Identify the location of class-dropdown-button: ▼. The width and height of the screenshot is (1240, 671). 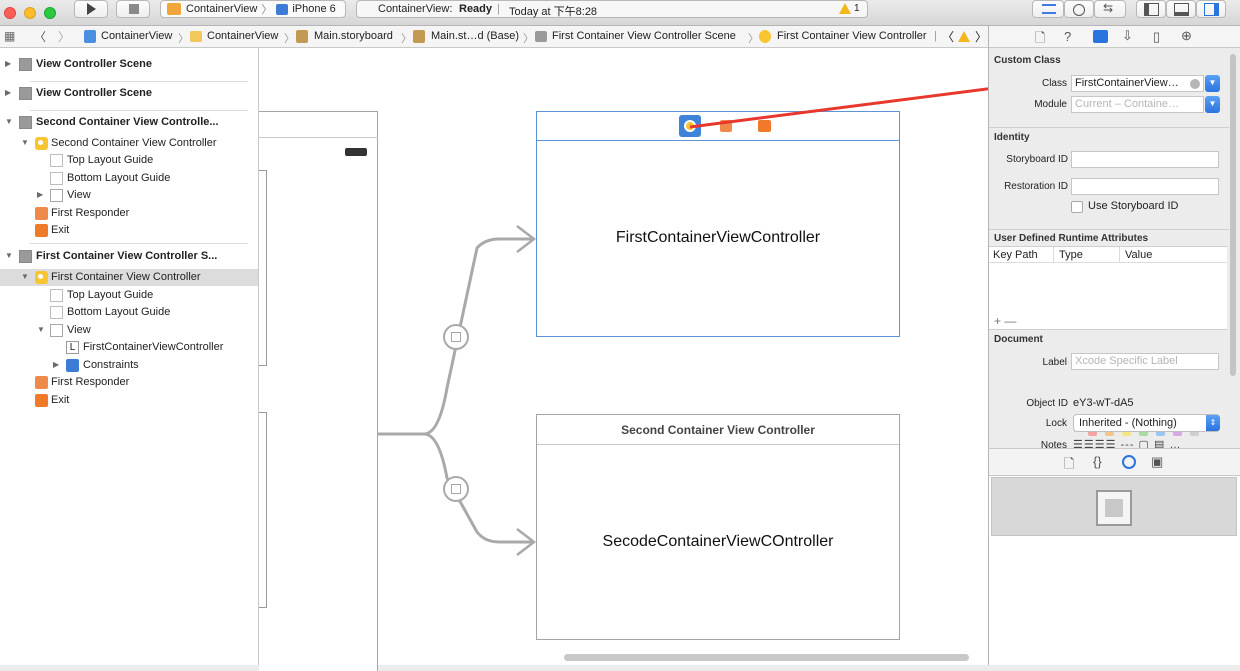
(1212, 83).